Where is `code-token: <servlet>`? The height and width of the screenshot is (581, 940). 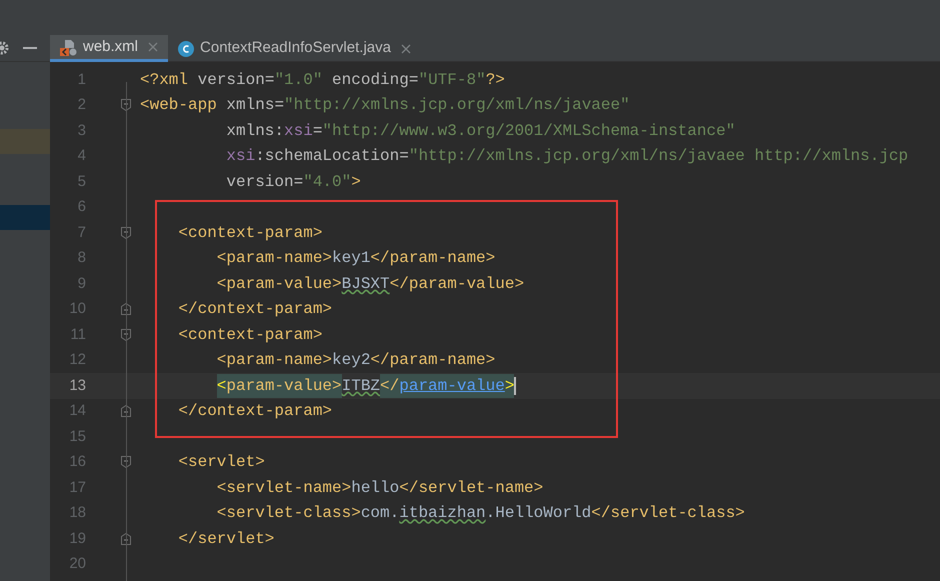 code-token: <servlet> is located at coordinates (221, 463).